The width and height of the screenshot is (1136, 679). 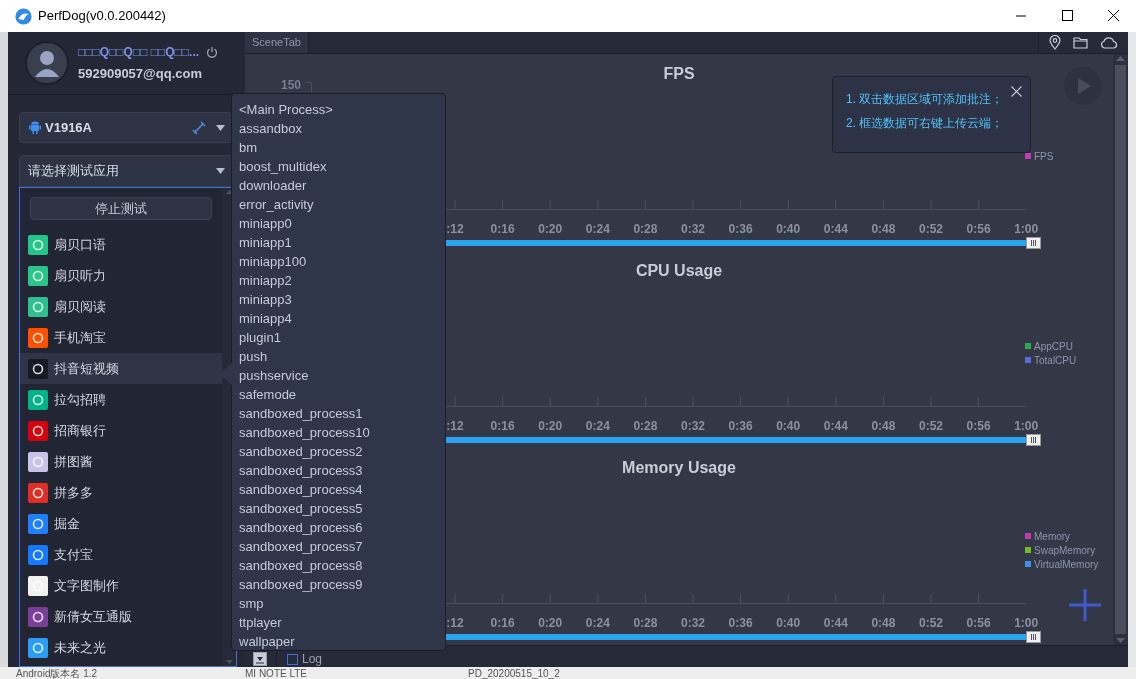 I want to click on process-menu-item: safemode, so click(x=338, y=394).